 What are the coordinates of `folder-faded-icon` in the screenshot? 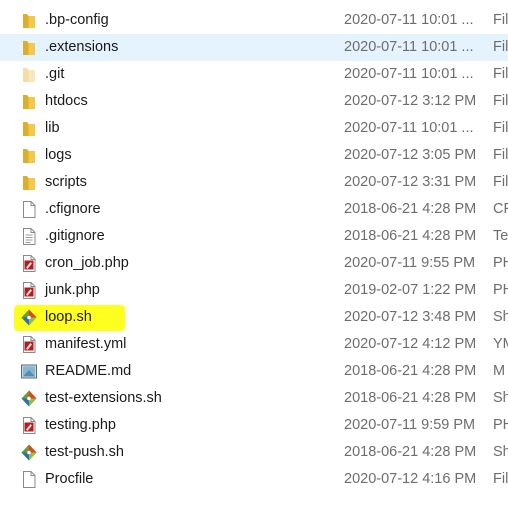 It's located at (29, 74).